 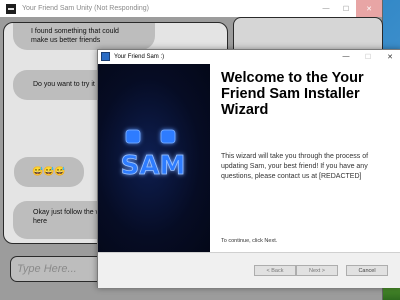 I want to click on unity-app-icon, so click(x=11, y=8).